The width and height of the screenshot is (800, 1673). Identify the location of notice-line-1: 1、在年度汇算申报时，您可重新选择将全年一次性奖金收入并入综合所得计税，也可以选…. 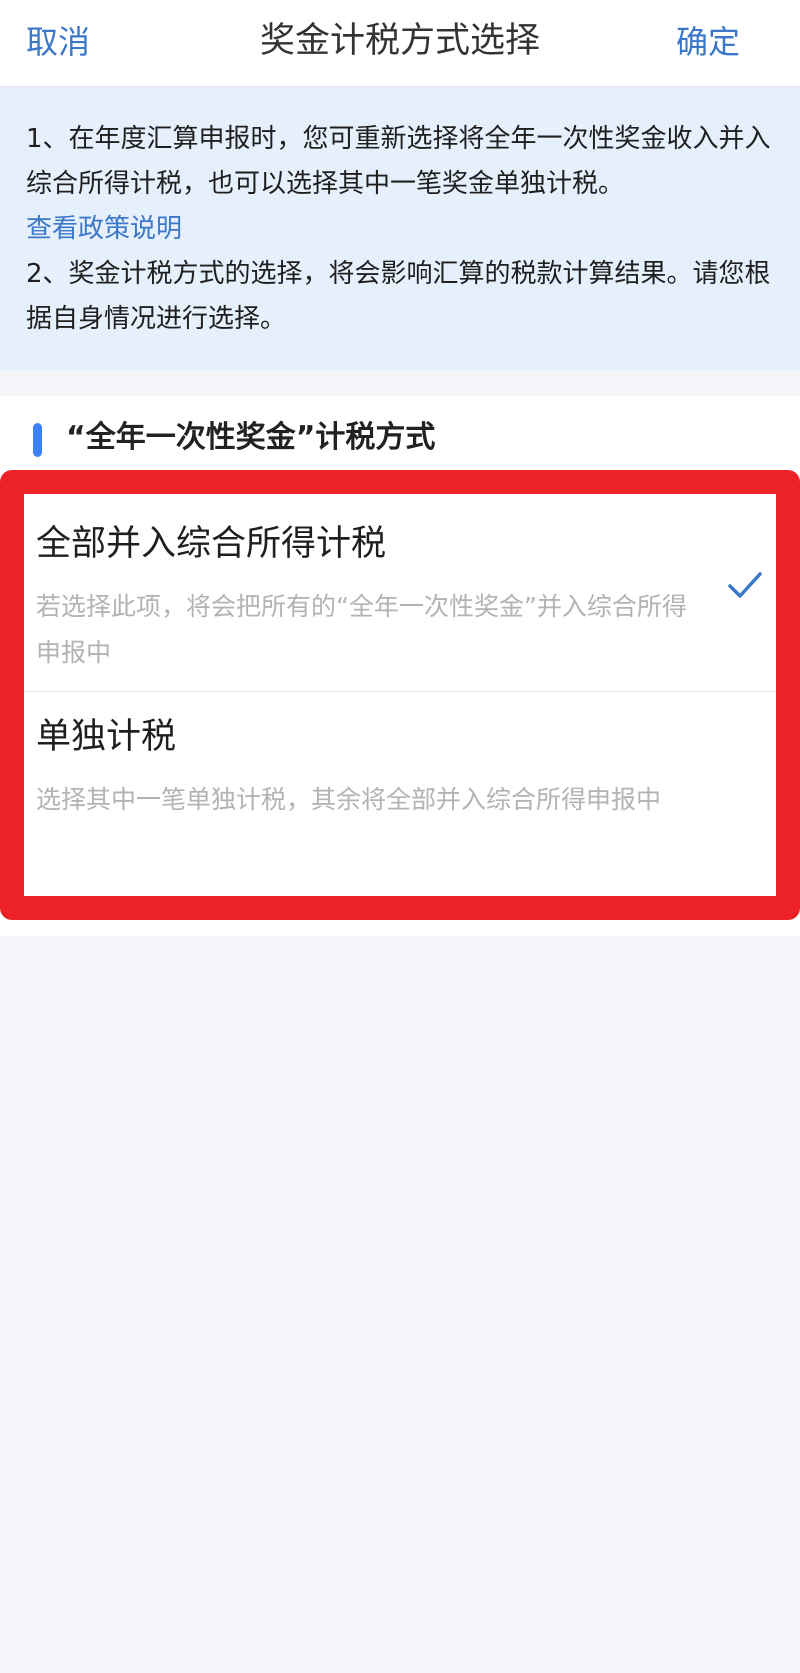
(398, 161).